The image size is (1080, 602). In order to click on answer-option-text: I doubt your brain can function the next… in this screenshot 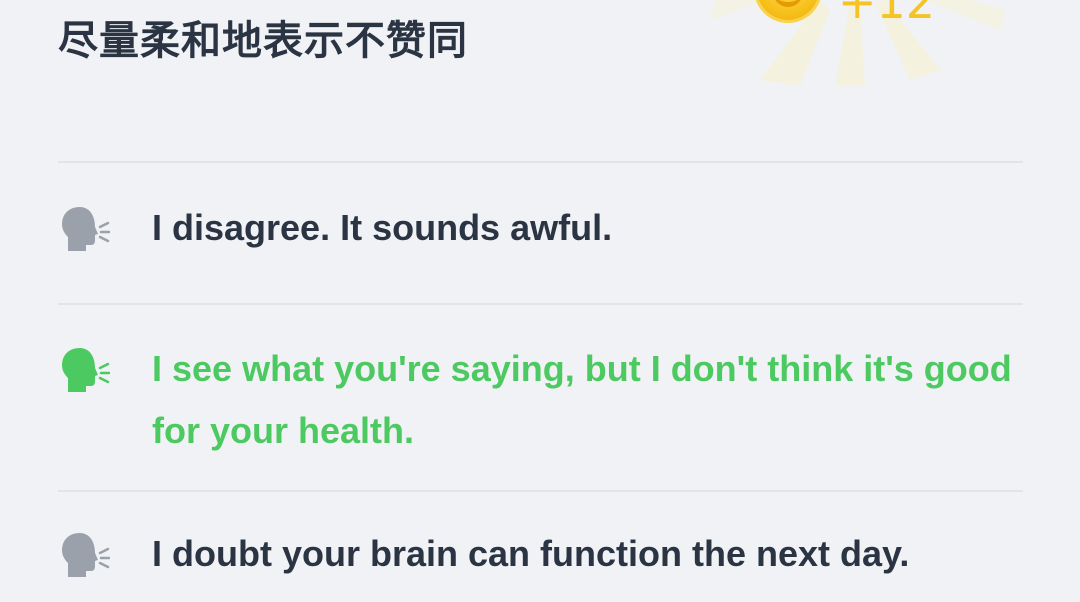, I will do `click(531, 553)`.